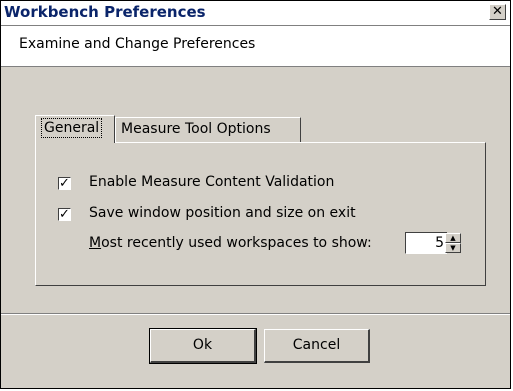 The height and width of the screenshot is (391, 513). I want to click on tab-measure-label: Measure Tool Options, so click(196, 129).